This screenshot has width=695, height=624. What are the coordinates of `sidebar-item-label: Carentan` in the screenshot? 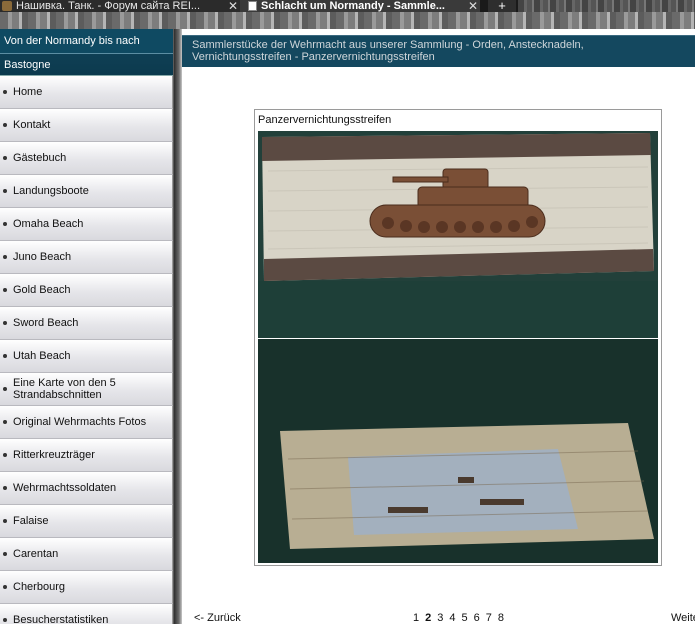 It's located at (36, 554).